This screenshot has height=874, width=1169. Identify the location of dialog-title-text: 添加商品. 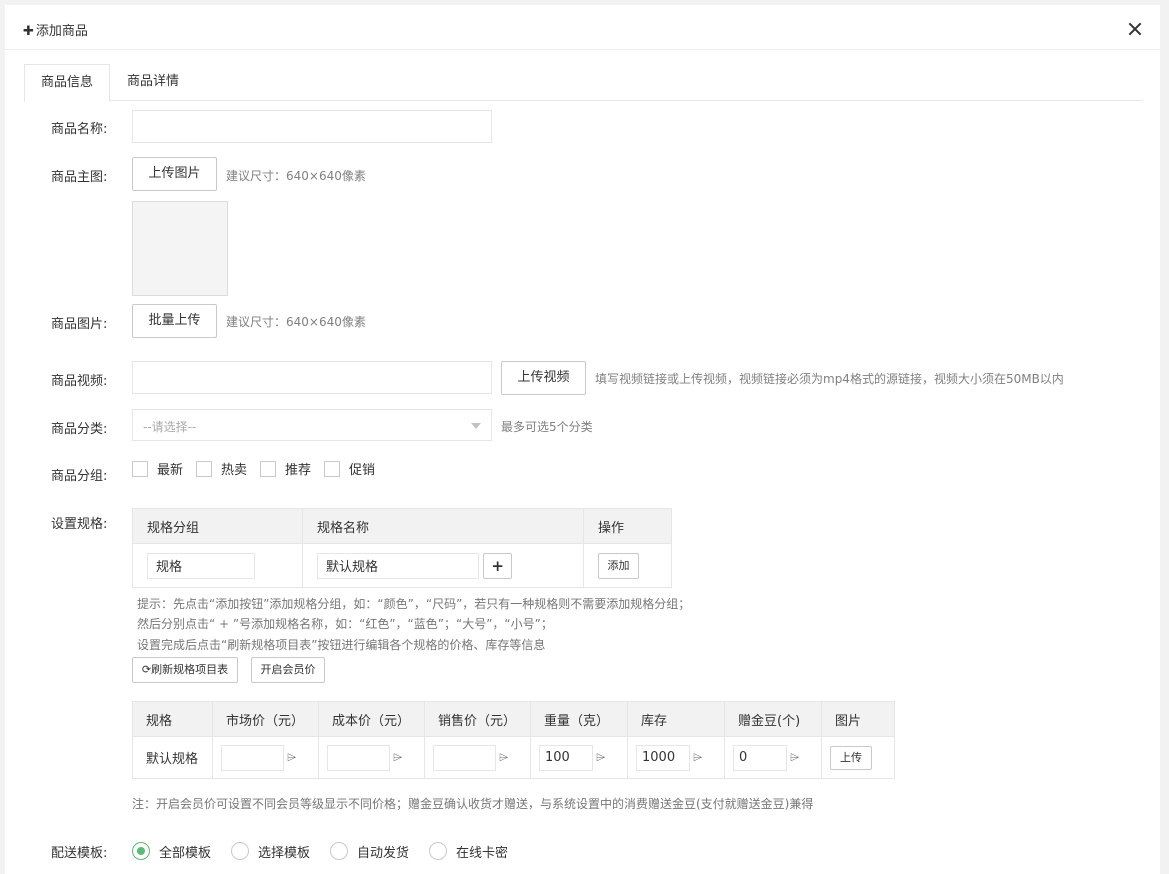
(61, 31).